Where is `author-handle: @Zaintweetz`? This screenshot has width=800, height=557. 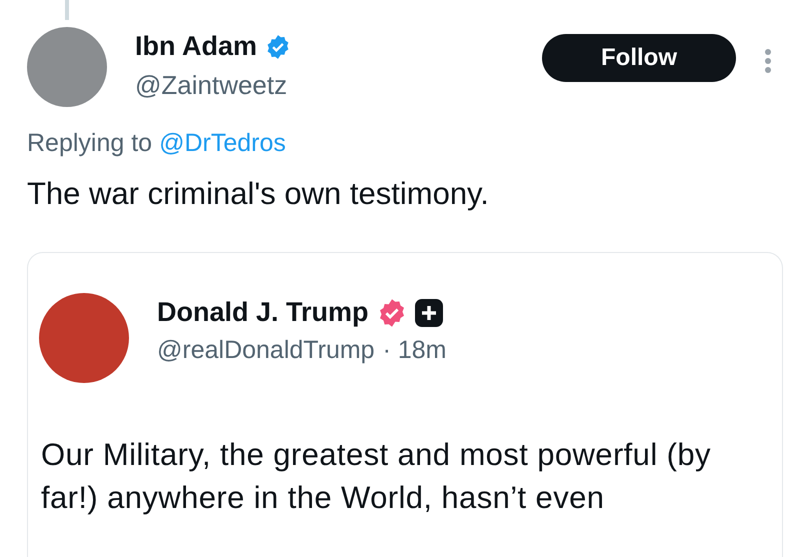 author-handle: @Zaintweetz is located at coordinates (211, 85).